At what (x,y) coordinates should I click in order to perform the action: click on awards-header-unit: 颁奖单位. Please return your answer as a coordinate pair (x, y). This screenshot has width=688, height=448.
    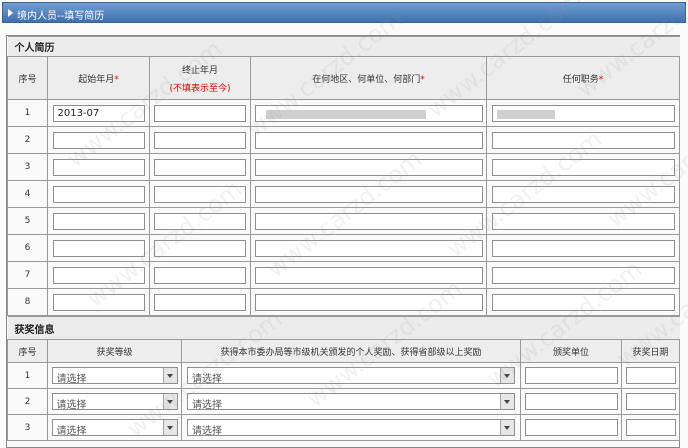
    Looking at the image, I should click on (571, 351).